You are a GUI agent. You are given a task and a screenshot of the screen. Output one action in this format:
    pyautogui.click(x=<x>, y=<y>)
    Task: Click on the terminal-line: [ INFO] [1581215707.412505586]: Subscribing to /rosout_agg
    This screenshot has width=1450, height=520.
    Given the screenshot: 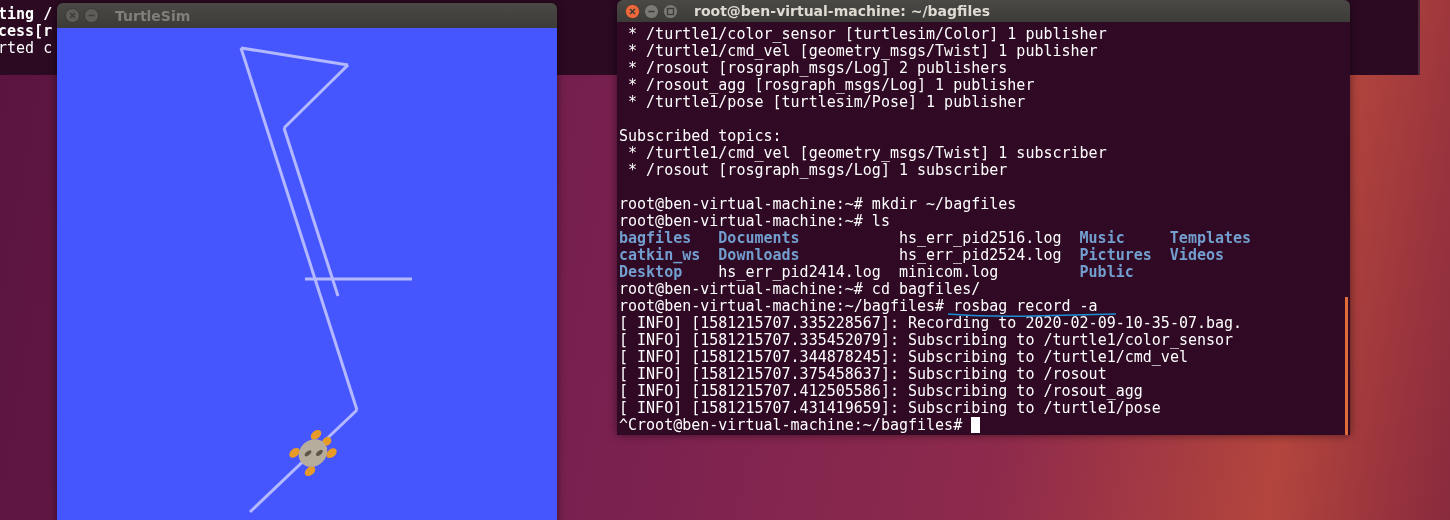 What is the action you would take?
    pyautogui.click(x=881, y=391)
    